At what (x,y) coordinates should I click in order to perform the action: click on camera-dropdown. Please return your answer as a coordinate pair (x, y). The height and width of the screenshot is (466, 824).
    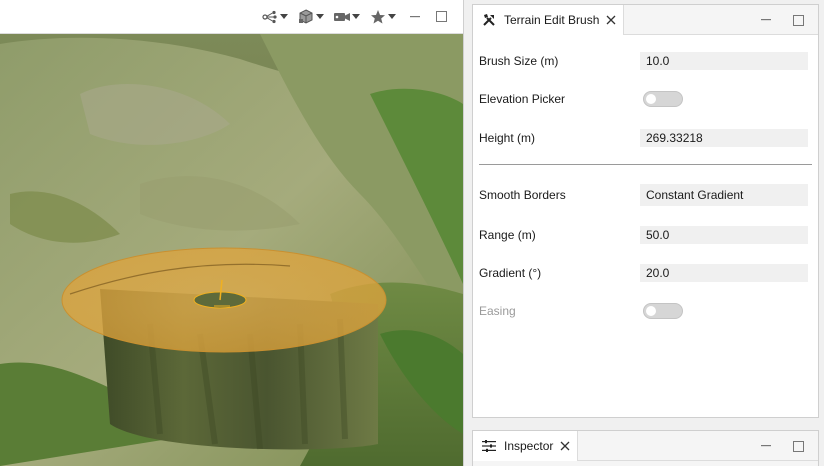
    Looking at the image, I should click on (347, 17).